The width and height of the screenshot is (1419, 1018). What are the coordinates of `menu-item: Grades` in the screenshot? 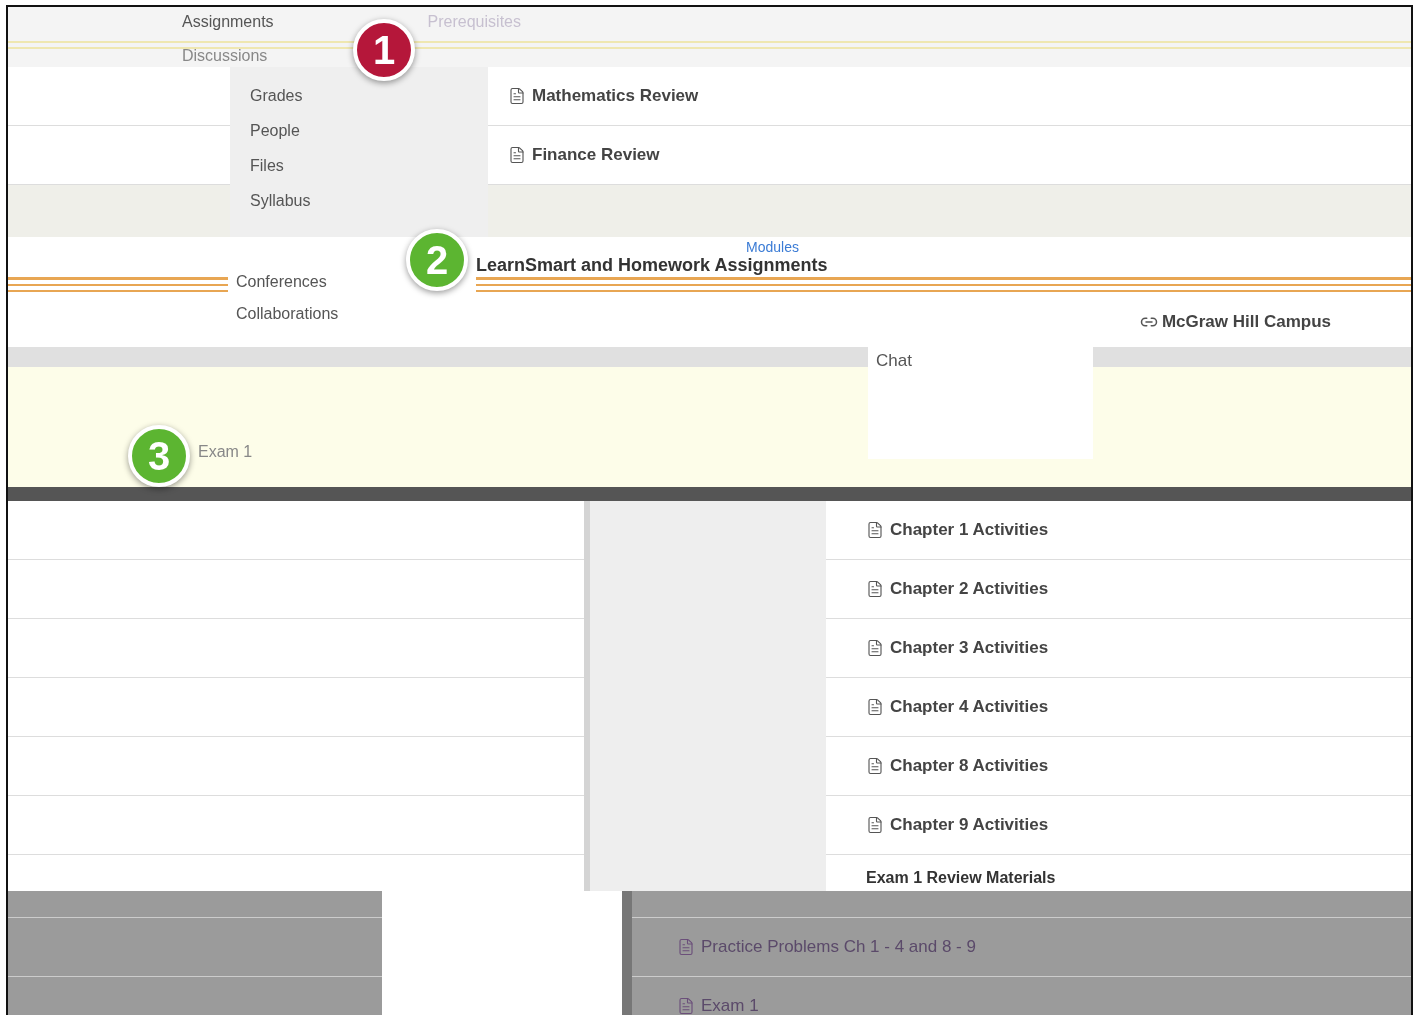 It's located at (359, 96).